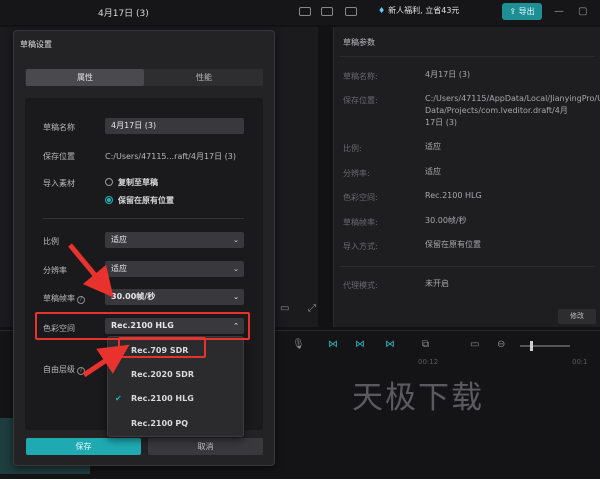  What do you see at coordinates (327, 11) in the screenshot?
I see `shortcut-icon` at bounding box center [327, 11].